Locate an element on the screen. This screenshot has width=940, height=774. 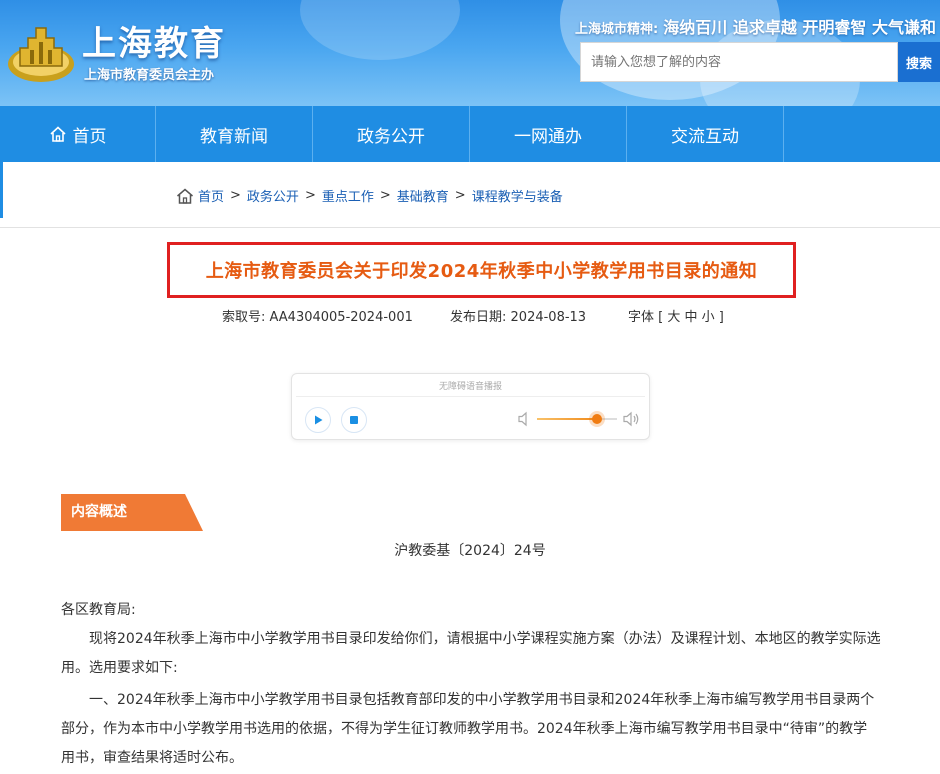
publish-date: 发布日期: 2024-08-13 is located at coordinates (518, 315).